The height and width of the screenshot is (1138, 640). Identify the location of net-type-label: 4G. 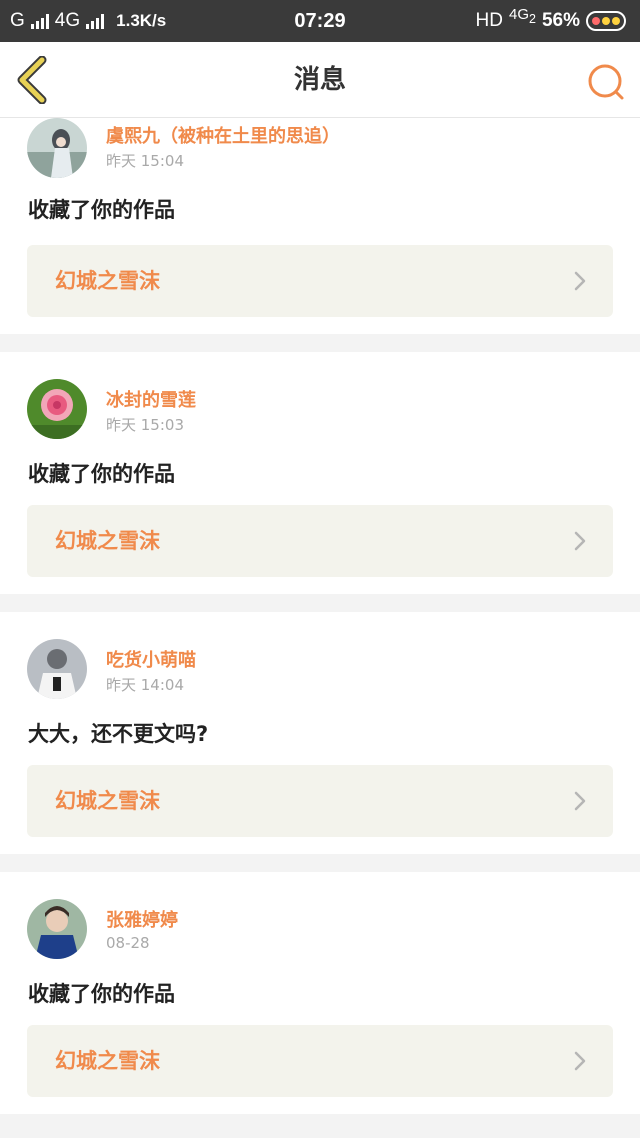
(519, 14).